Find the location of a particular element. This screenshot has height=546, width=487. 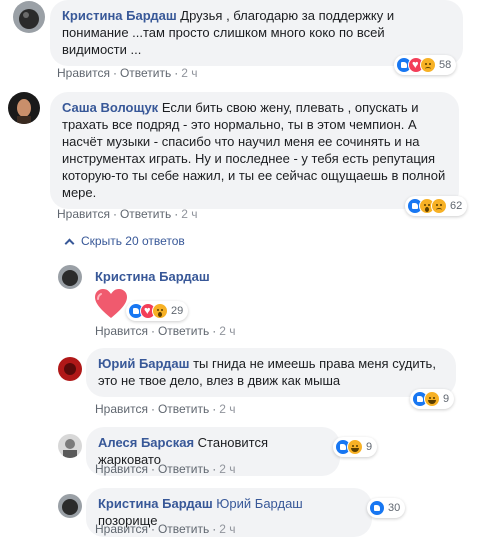

reactions-summary: 29 is located at coordinates (157, 311).